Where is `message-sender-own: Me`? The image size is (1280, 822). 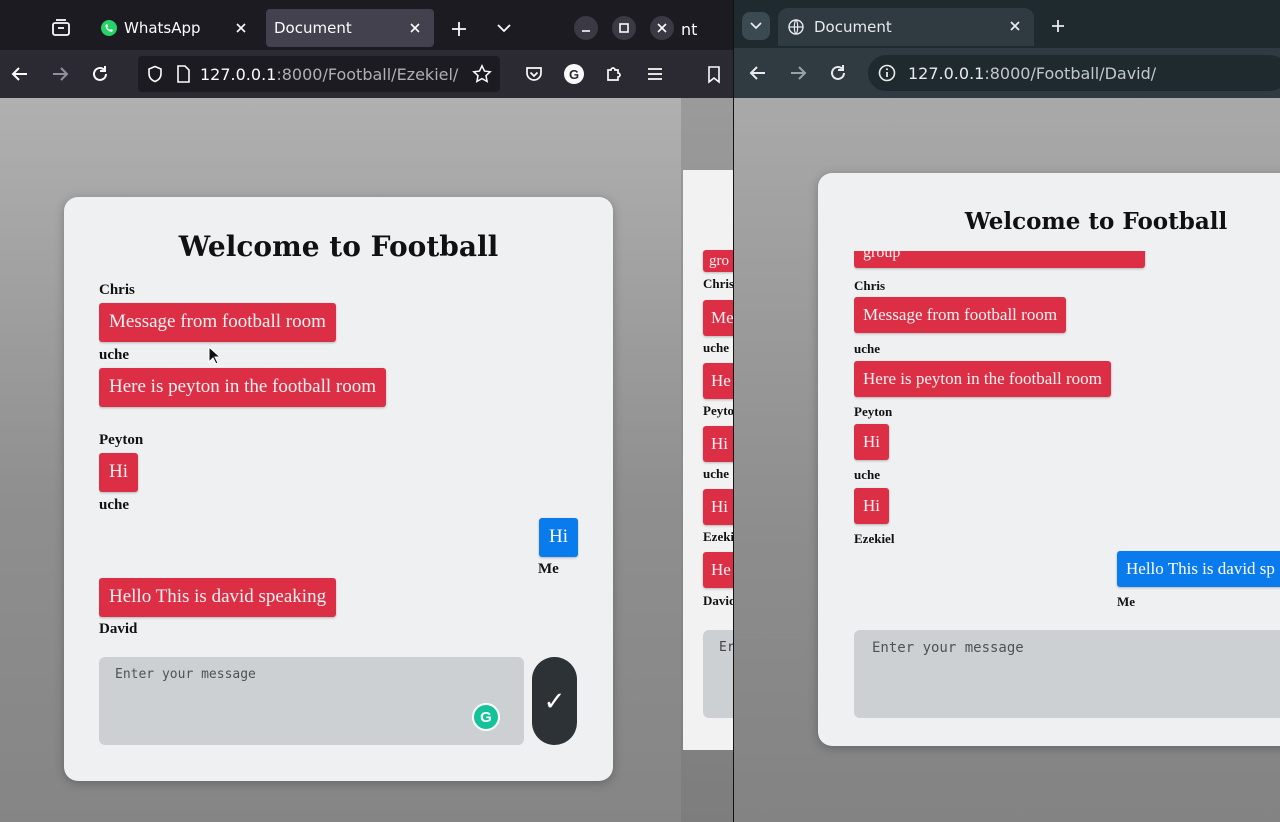
message-sender-own: Me is located at coordinates (1126, 601).